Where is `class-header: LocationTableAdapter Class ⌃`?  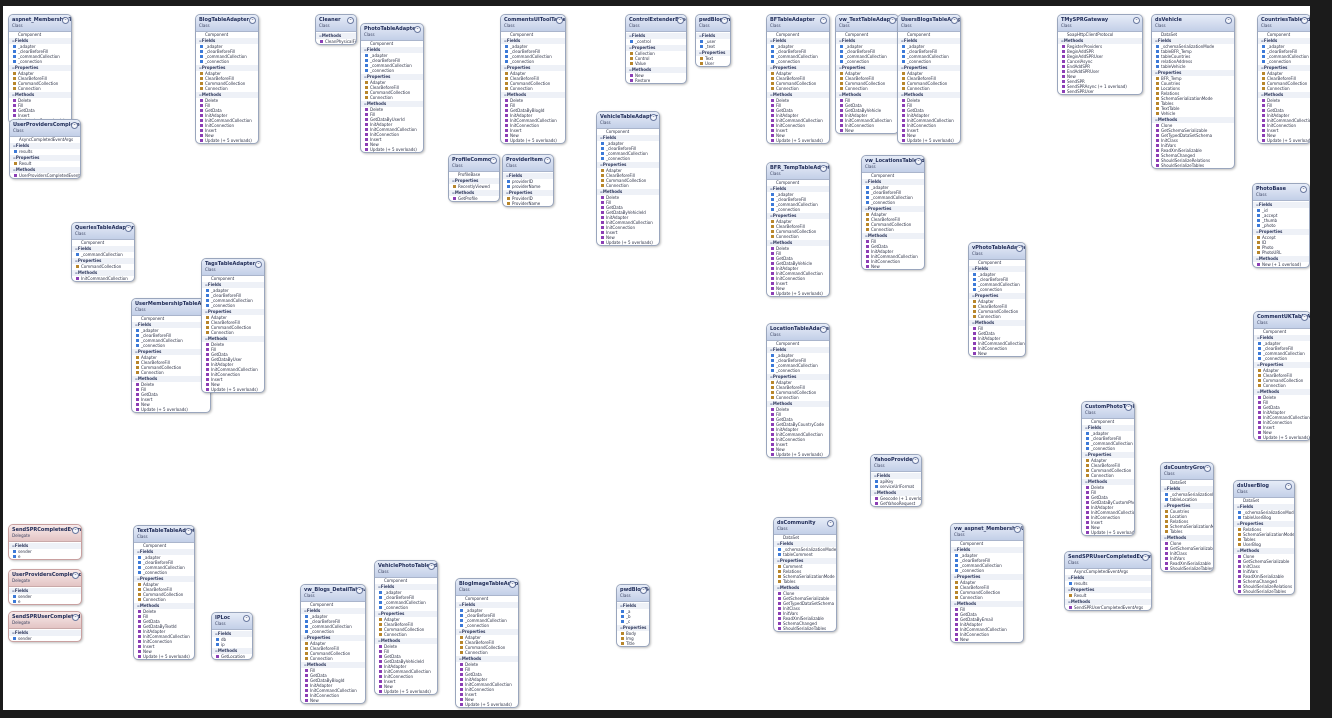
class-header: LocationTableAdapter Class ⌃ is located at coordinates (798, 332).